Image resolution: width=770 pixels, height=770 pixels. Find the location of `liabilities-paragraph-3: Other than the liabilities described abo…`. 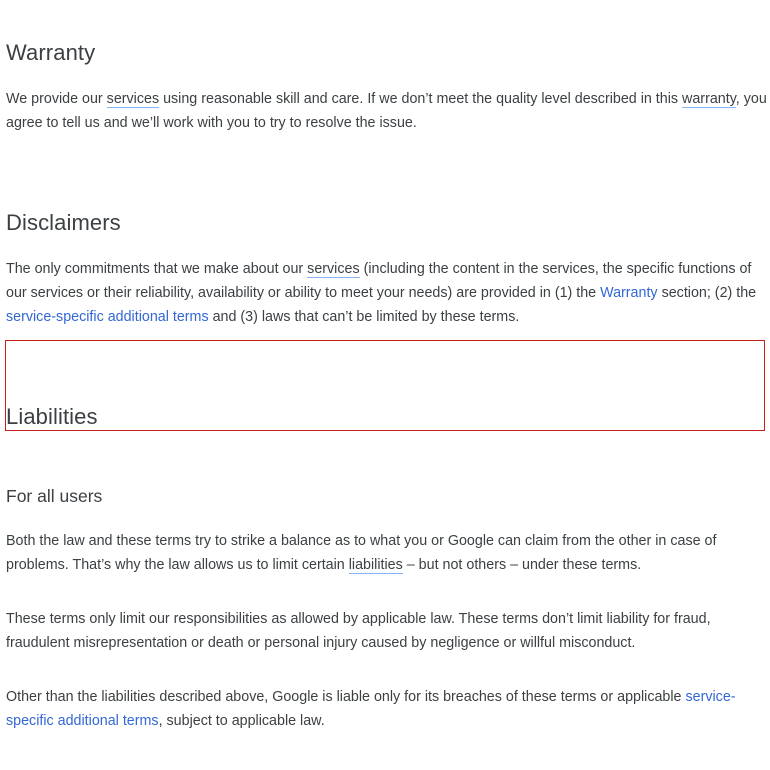

liabilities-paragraph-3: Other than the liabilities described abo… is located at coordinates (371, 709).